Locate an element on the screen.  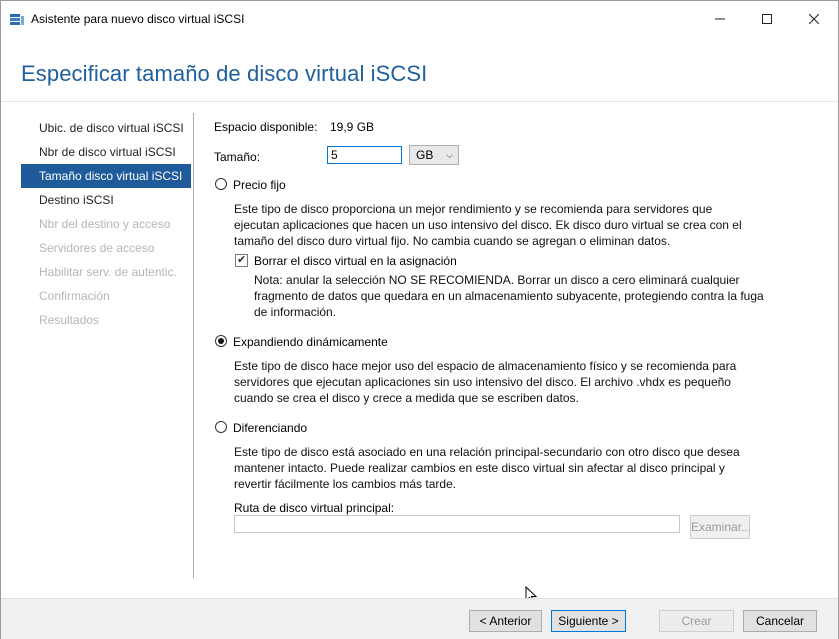
dynamic-expanding-radio is located at coordinates (221, 341).